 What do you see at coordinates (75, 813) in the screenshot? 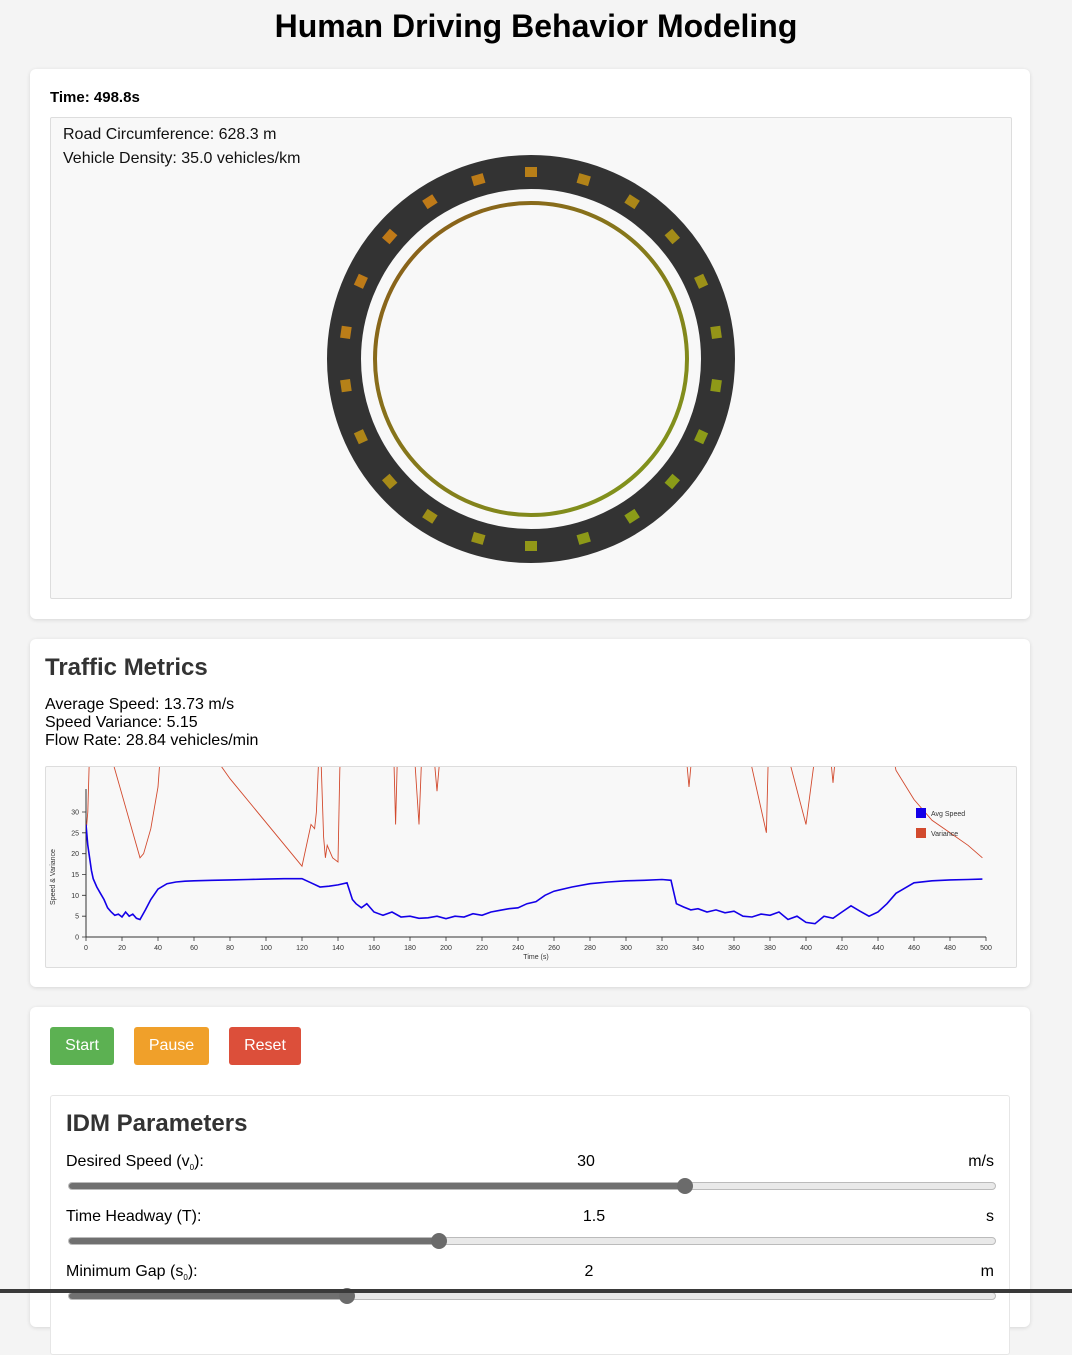
I see `y-tick-label: 30` at bounding box center [75, 813].